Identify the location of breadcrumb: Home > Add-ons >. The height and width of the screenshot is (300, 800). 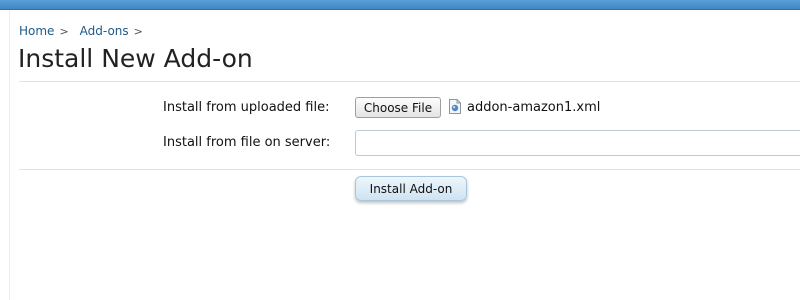
(86, 31).